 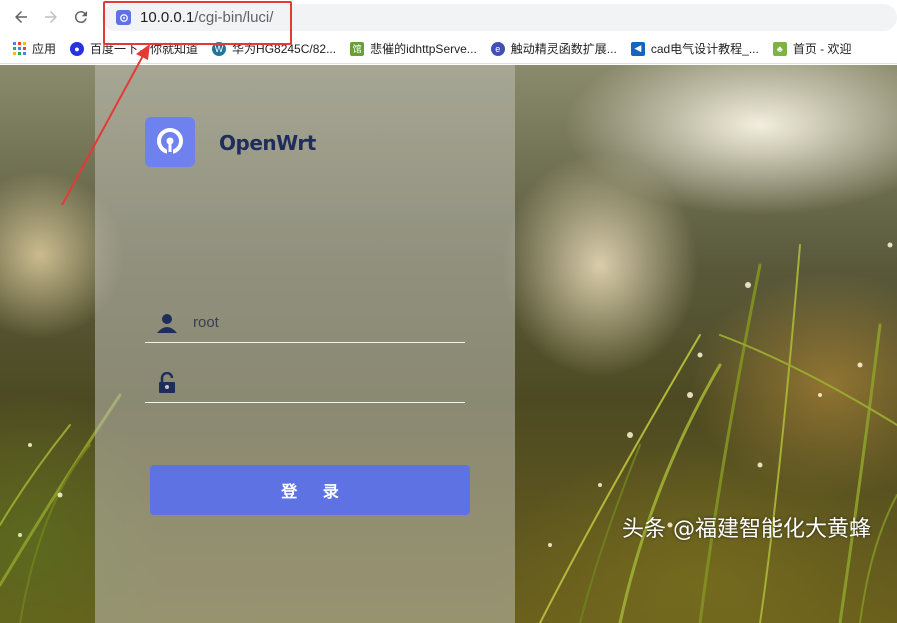 What do you see at coordinates (637, 48) in the screenshot?
I see `site-icon: ◀` at bounding box center [637, 48].